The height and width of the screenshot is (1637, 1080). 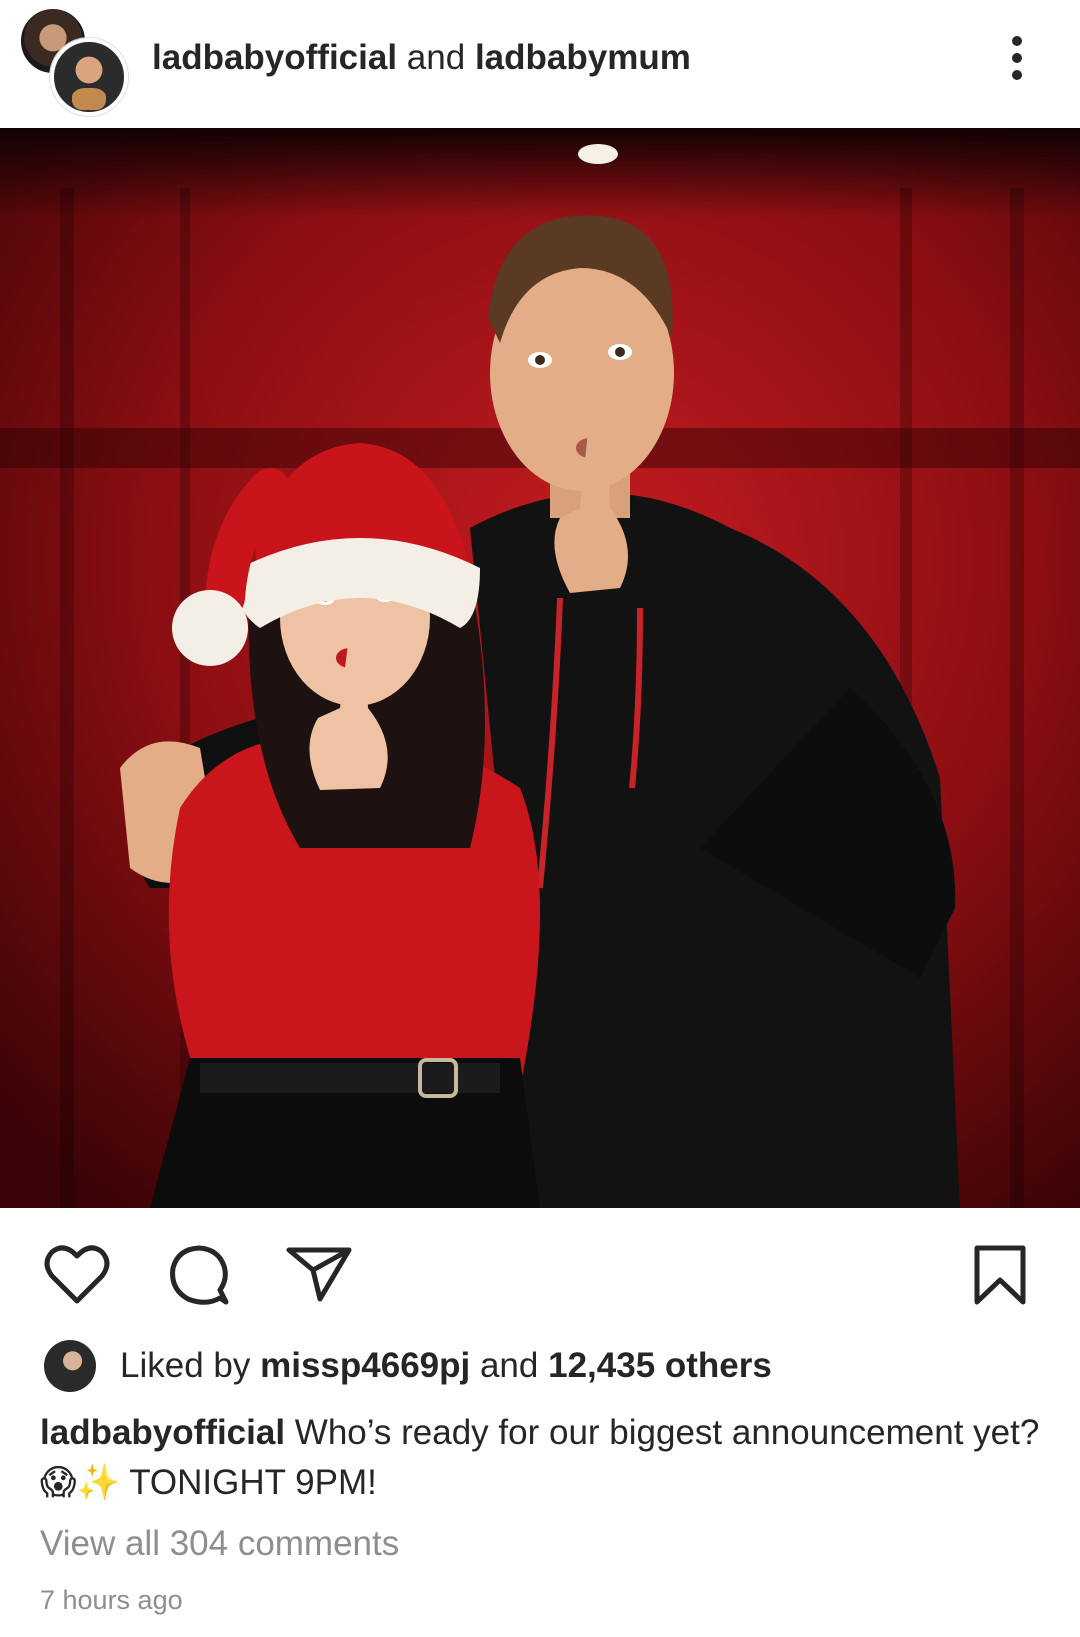 I want to click on author-username: ladbabyofficial, so click(x=274, y=57).